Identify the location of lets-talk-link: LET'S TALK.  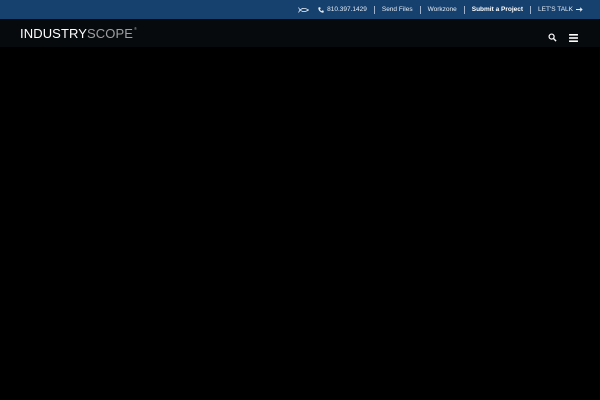
(560, 9).